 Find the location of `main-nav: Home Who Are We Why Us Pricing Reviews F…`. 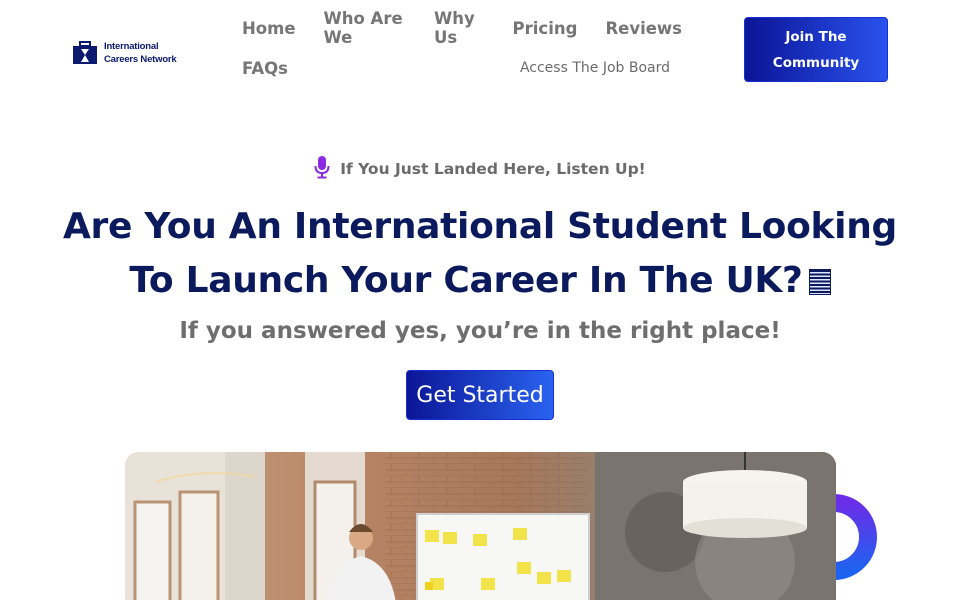

main-nav: Home Who Are We Why Us Pricing Reviews F… is located at coordinates (462, 45).